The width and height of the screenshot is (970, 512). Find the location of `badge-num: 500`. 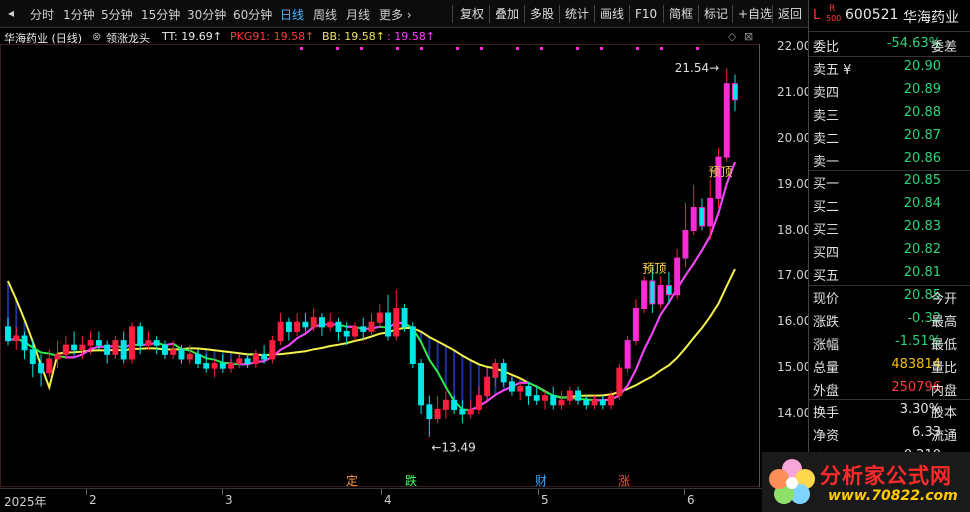

badge-num: 500 is located at coordinates (834, 18).